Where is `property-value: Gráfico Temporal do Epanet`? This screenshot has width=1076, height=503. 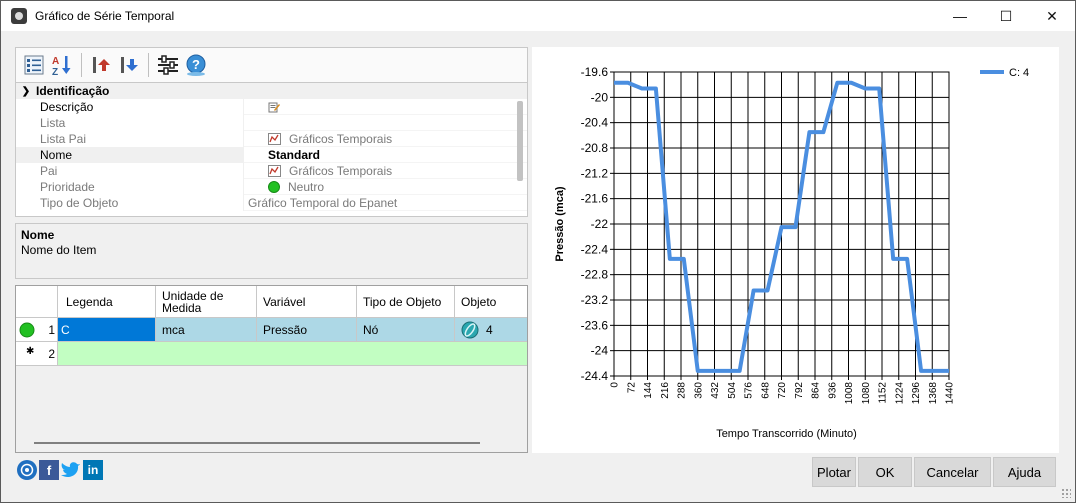 property-value: Gráfico Temporal do Epanet is located at coordinates (385, 203).